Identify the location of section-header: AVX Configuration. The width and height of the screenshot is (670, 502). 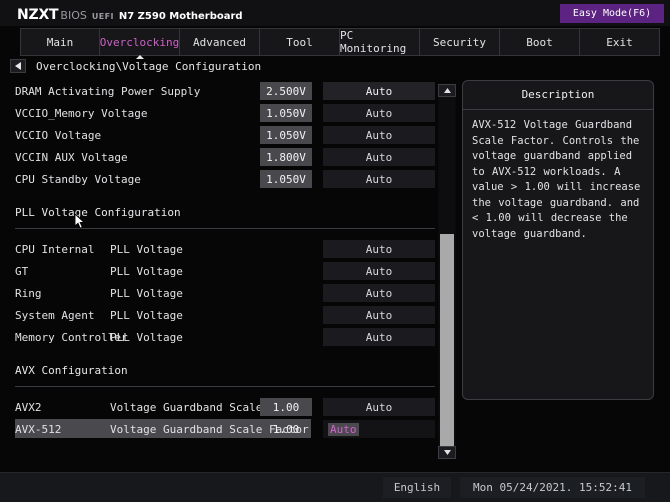
(218, 377).